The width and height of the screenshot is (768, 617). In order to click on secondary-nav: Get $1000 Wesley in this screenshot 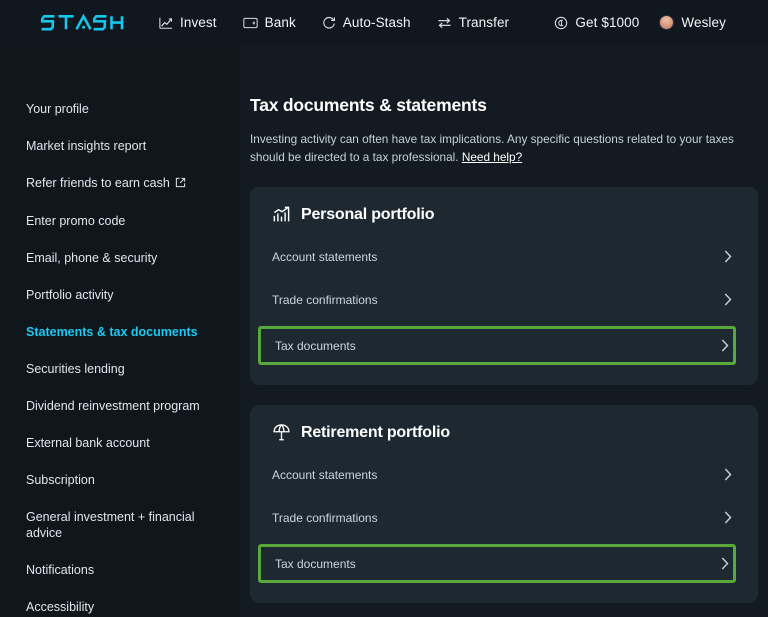, I will do `click(640, 22)`.